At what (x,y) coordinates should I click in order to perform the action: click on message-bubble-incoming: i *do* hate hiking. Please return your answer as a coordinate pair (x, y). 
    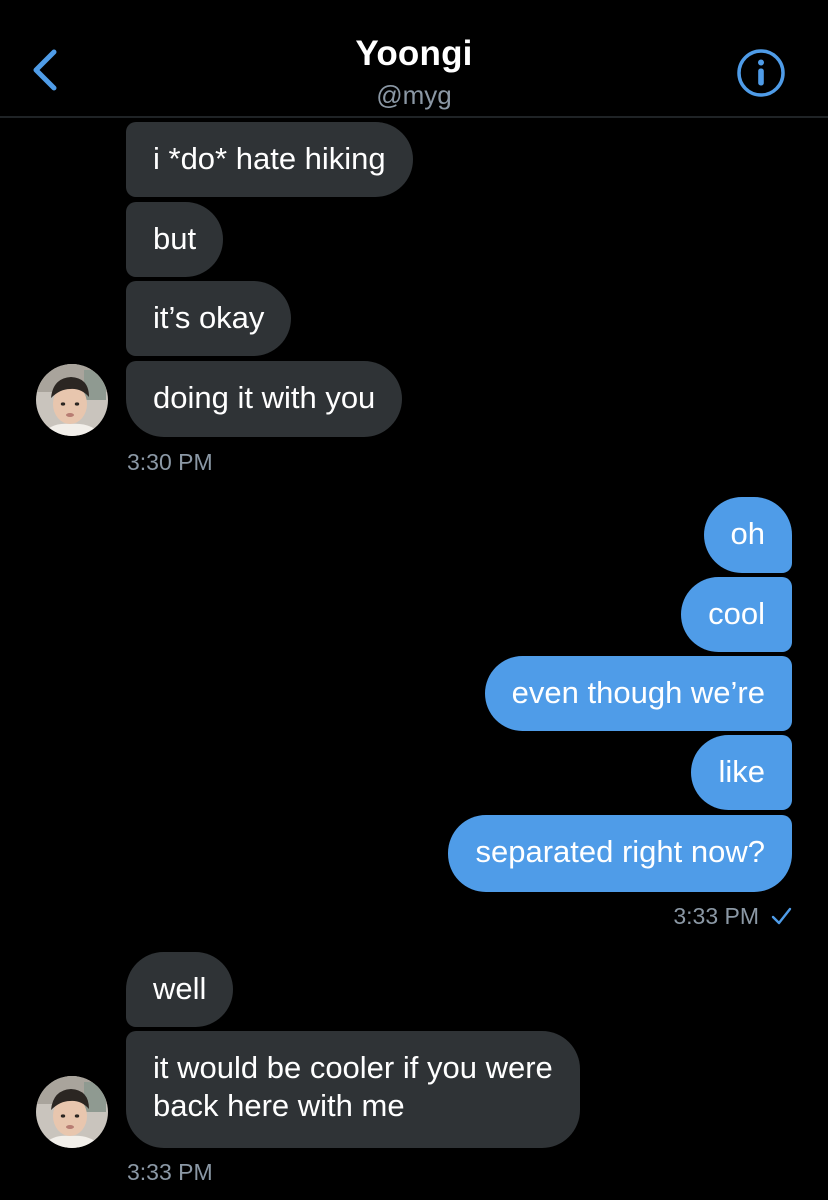
    Looking at the image, I should click on (269, 159).